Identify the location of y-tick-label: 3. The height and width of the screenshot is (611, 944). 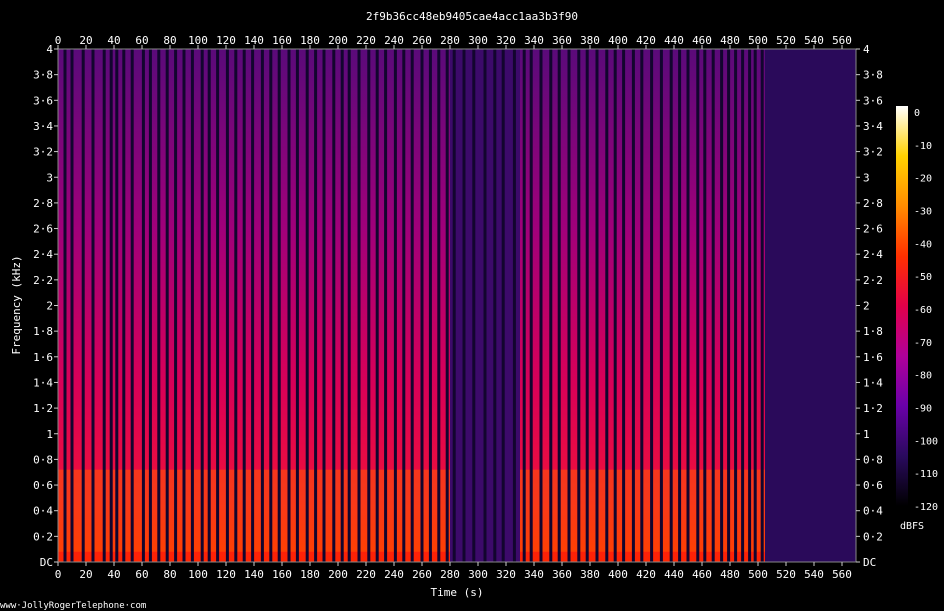
(49, 177).